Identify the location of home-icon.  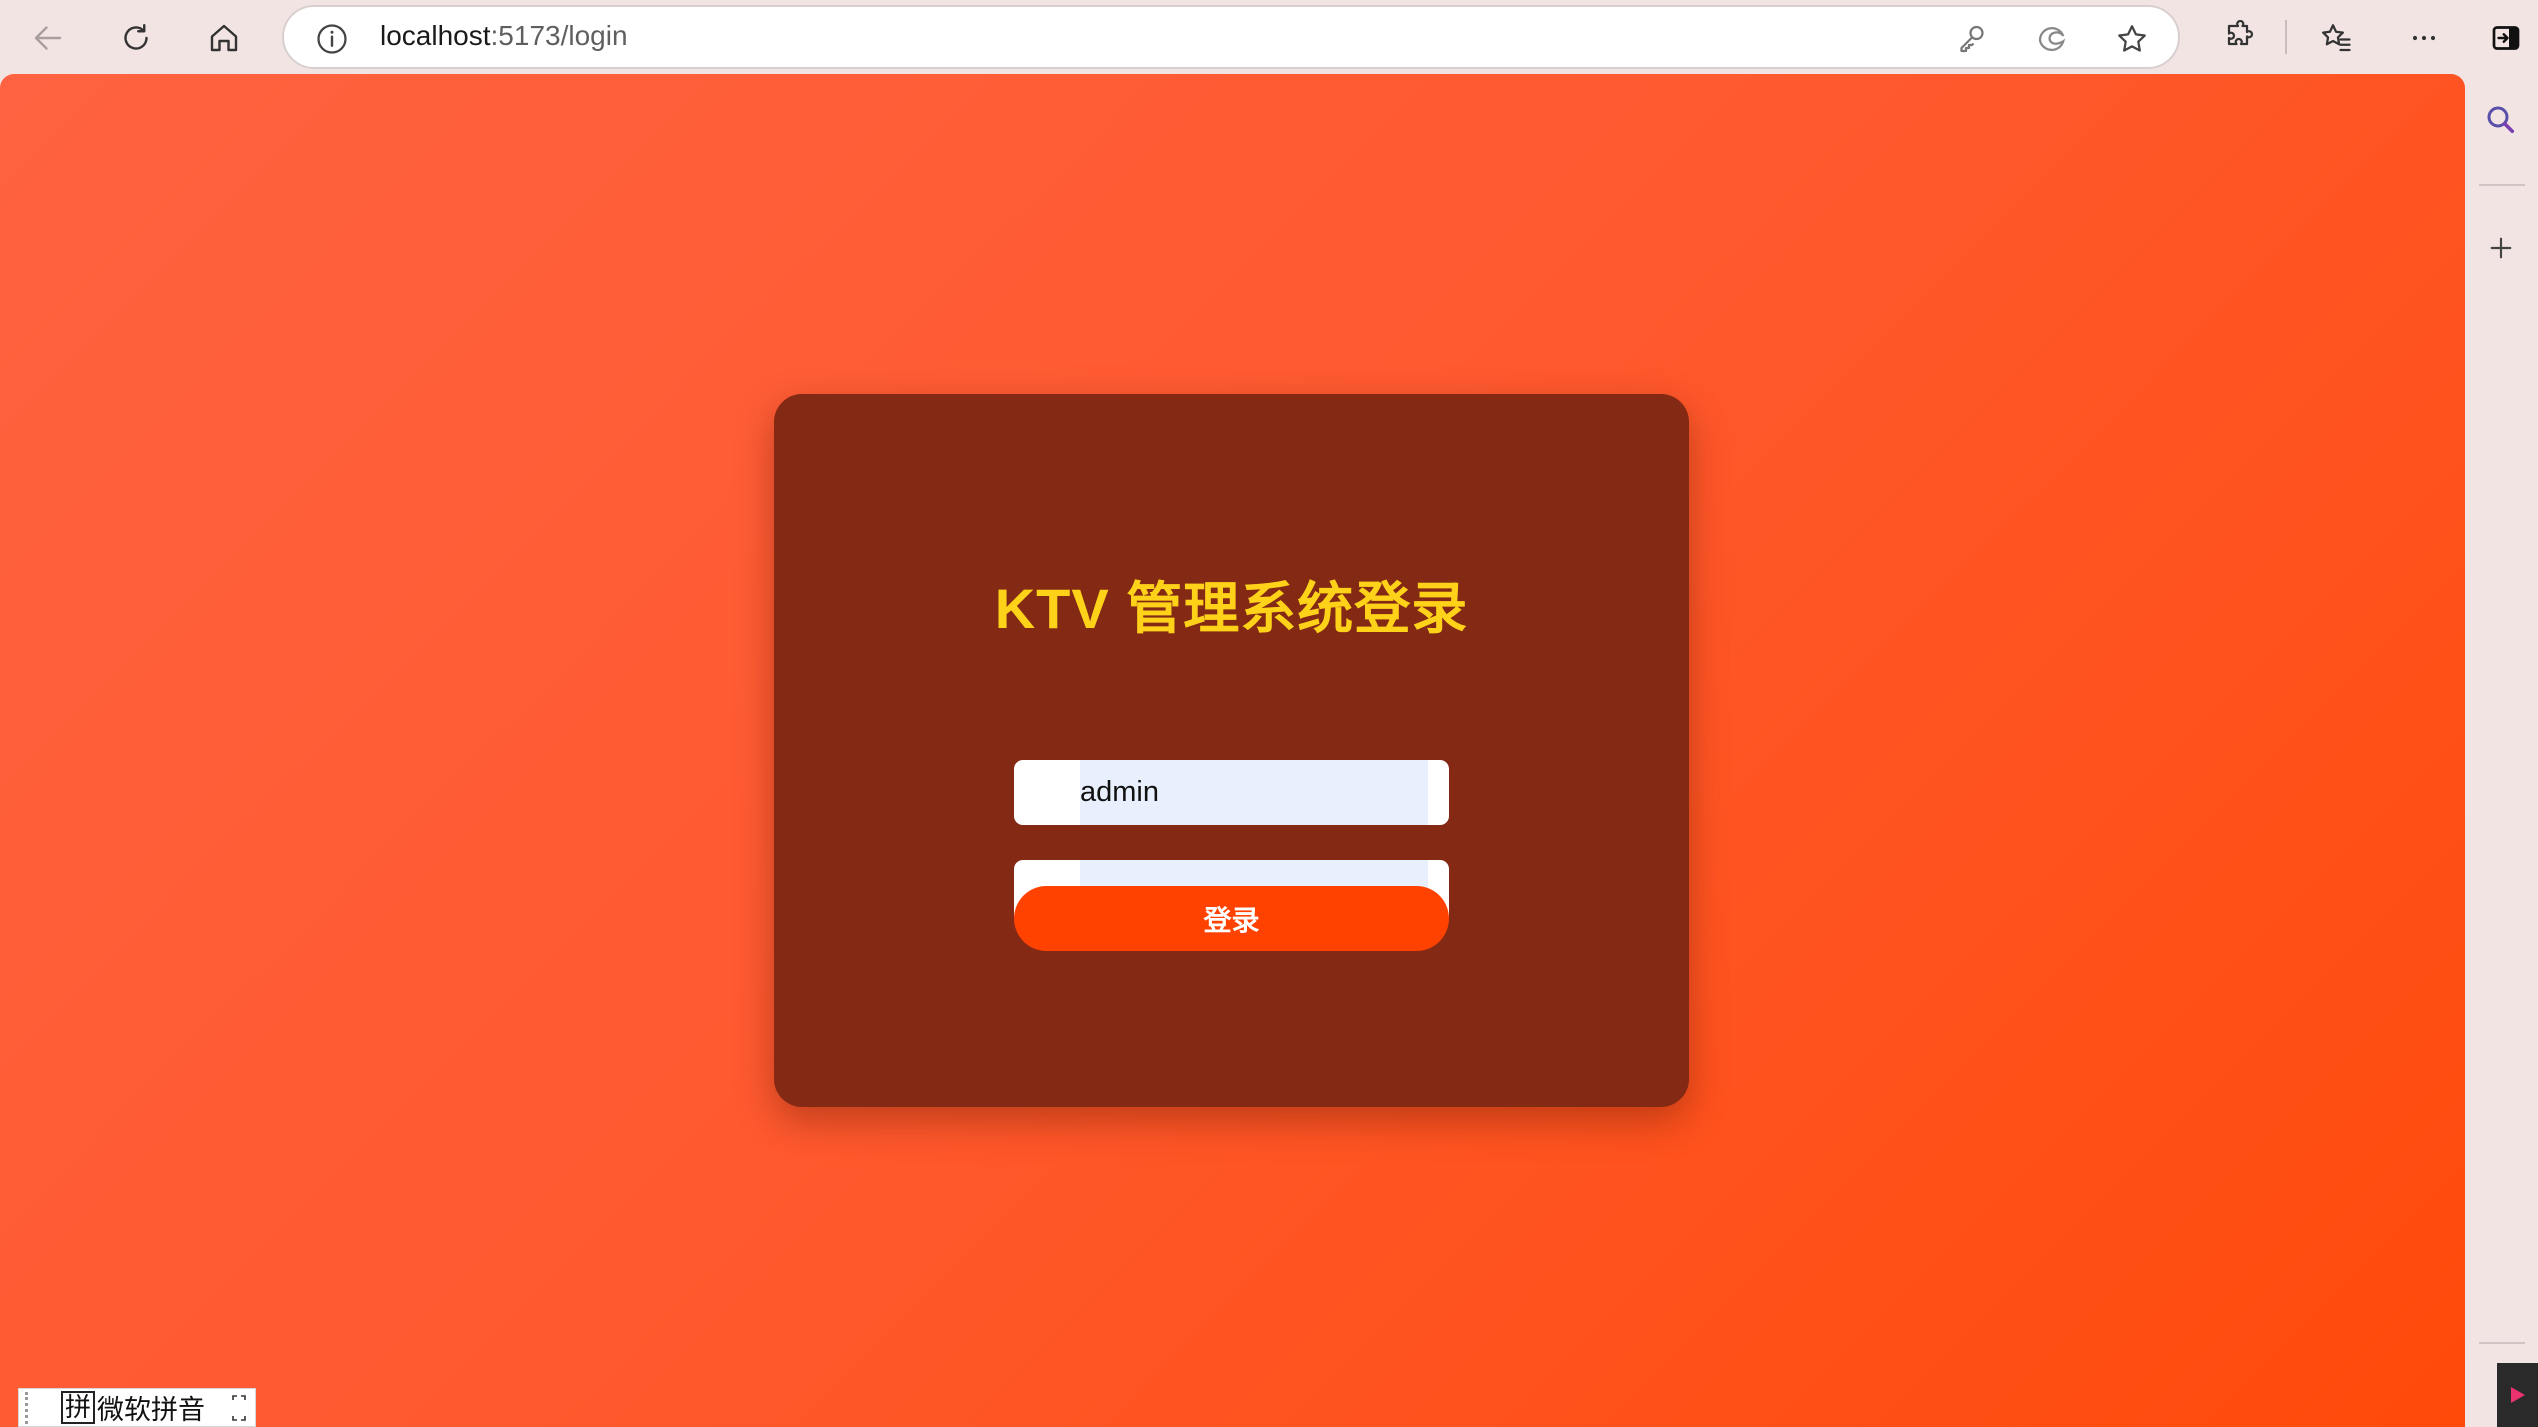
(224, 38).